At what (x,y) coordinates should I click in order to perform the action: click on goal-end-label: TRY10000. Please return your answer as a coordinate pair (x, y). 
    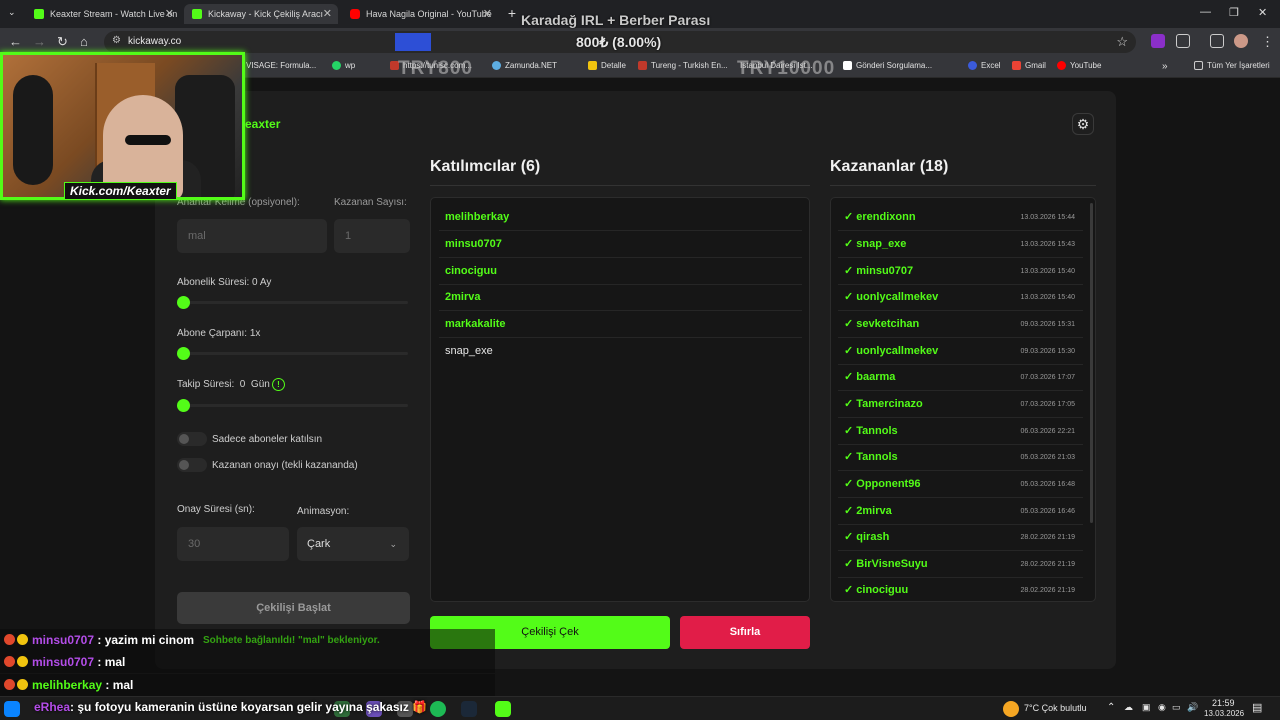
    Looking at the image, I should click on (786, 68).